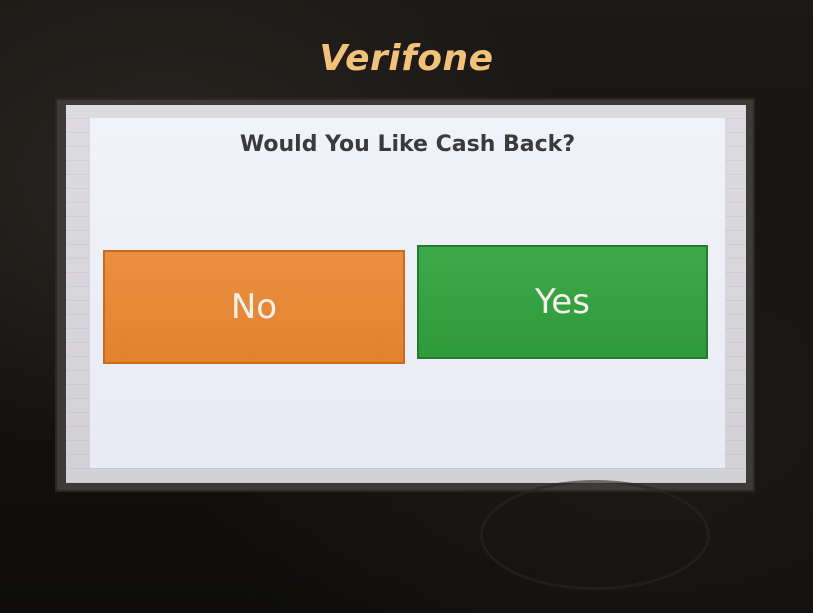  What do you see at coordinates (406, 58) in the screenshot?
I see `brand-logo: Verifone` at bounding box center [406, 58].